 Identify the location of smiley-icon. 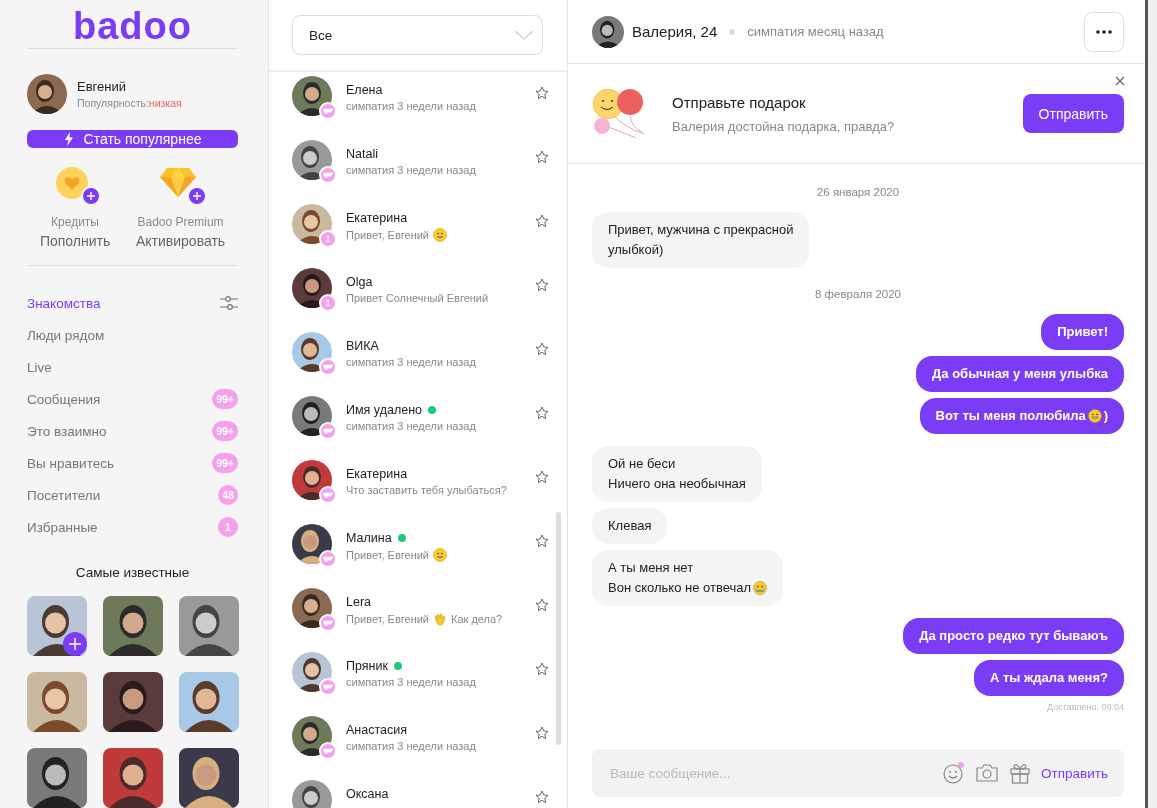
(440, 235).